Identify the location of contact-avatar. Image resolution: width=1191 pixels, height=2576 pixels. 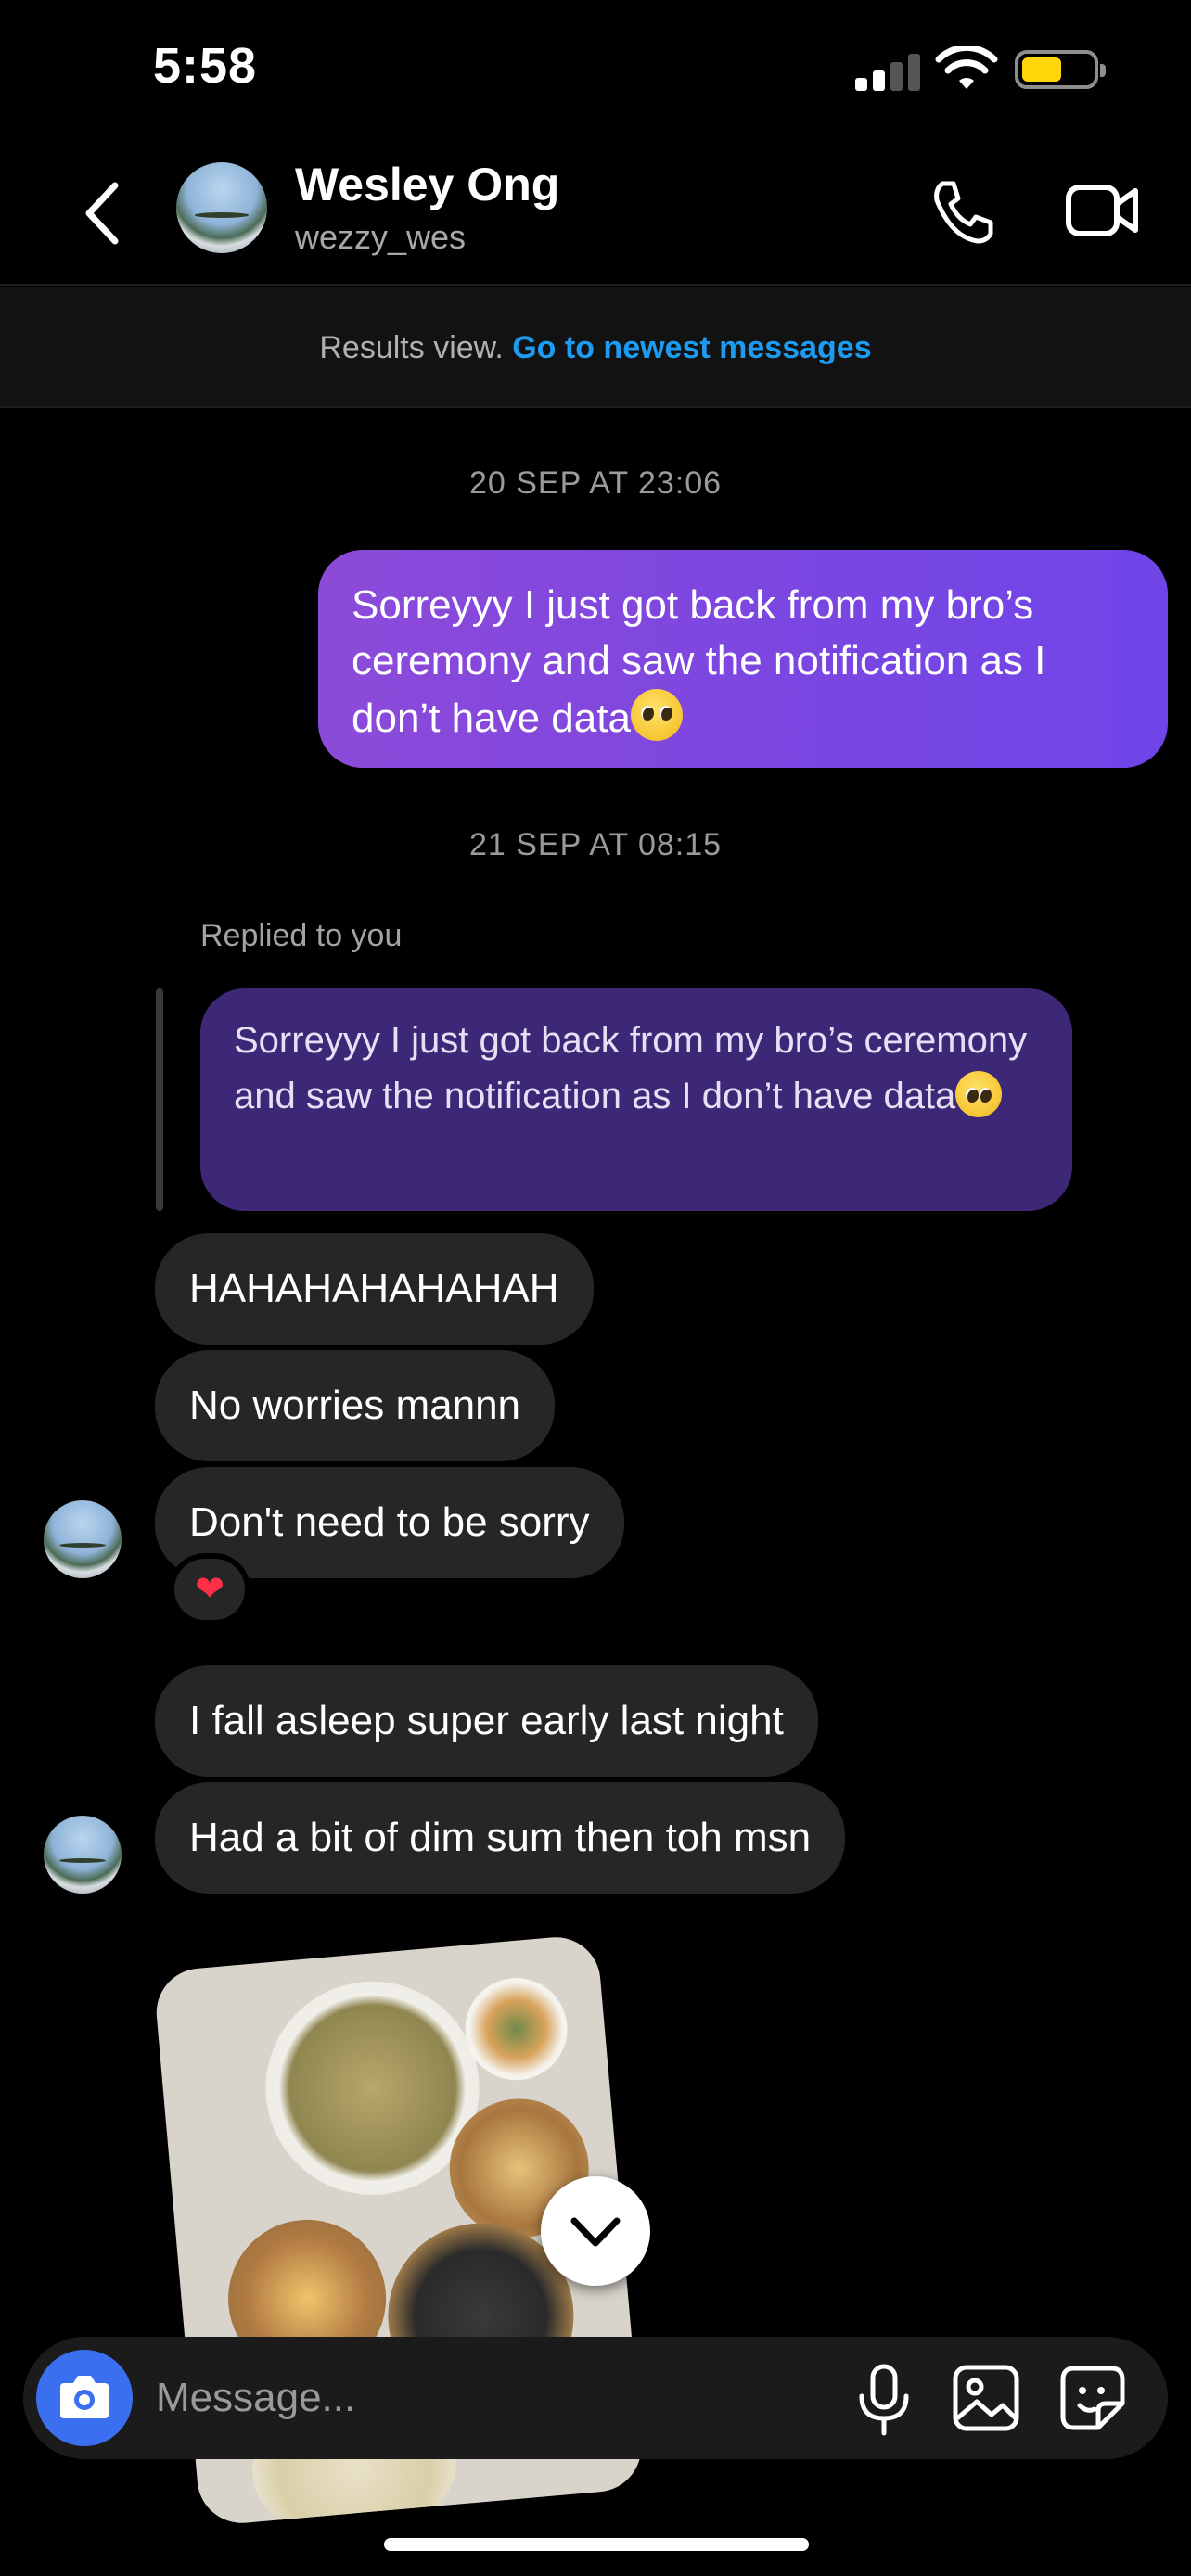
(222, 207).